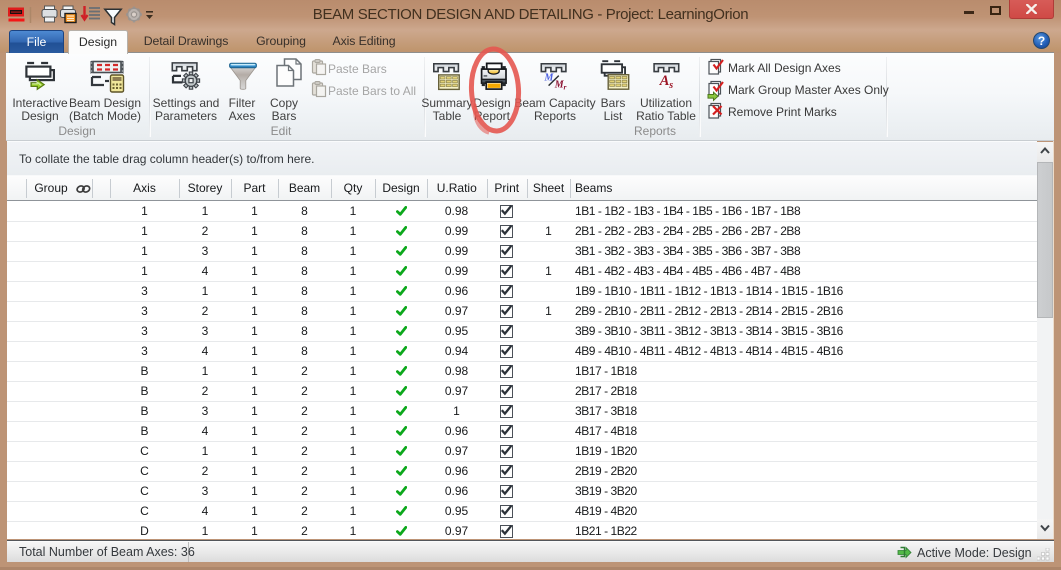  What do you see at coordinates (670, 85) in the screenshot?
I see `svg-text: s` at bounding box center [670, 85].